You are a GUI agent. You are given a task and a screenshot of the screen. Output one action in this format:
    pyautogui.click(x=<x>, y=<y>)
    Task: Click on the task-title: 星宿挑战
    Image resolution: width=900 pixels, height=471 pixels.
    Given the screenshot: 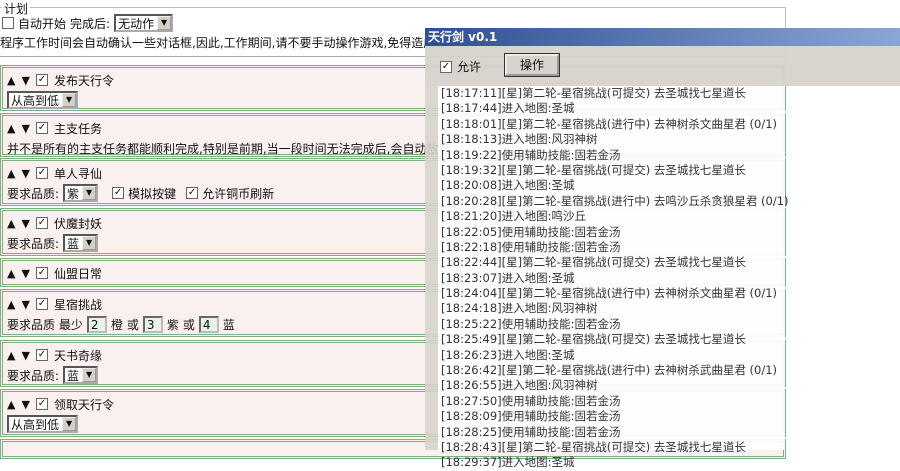 What is the action you would take?
    pyautogui.click(x=77, y=304)
    